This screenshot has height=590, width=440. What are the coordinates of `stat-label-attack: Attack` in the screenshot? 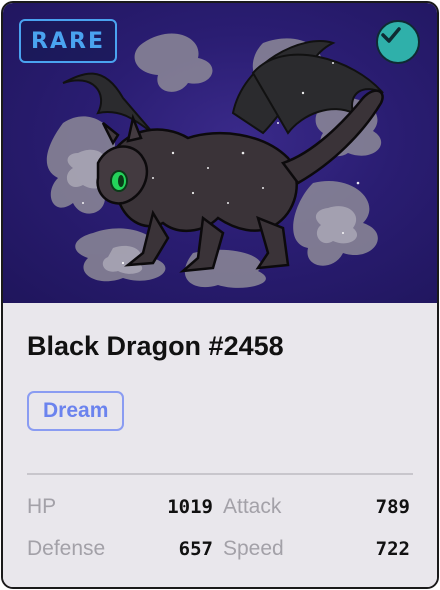 It's located at (252, 506).